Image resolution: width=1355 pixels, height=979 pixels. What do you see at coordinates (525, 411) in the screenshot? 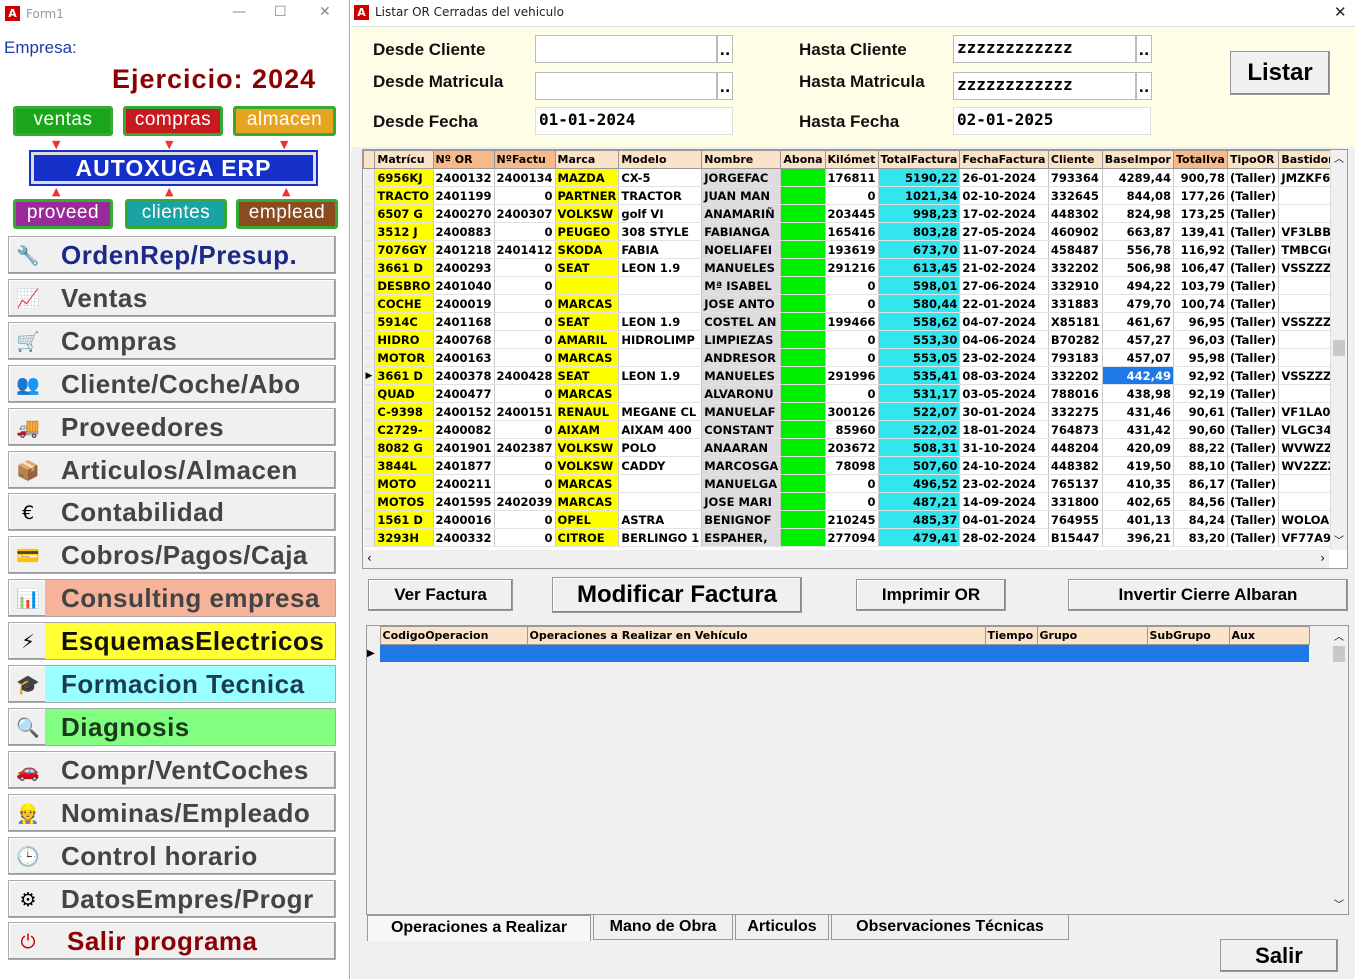
I see `table-cell: 2400151` at bounding box center [525, 411].